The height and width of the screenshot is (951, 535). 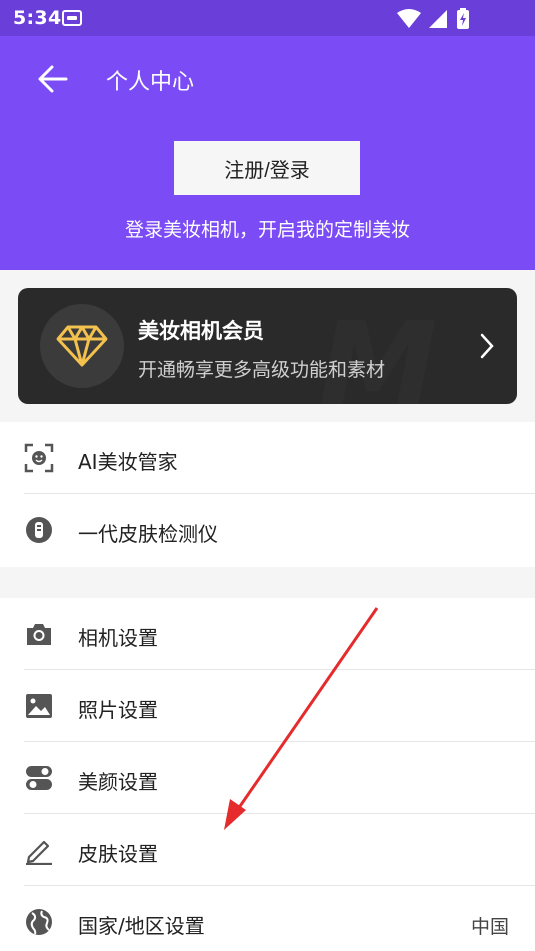 I want to click on list-item-label: 相机设置, so click(x=118, y=638).